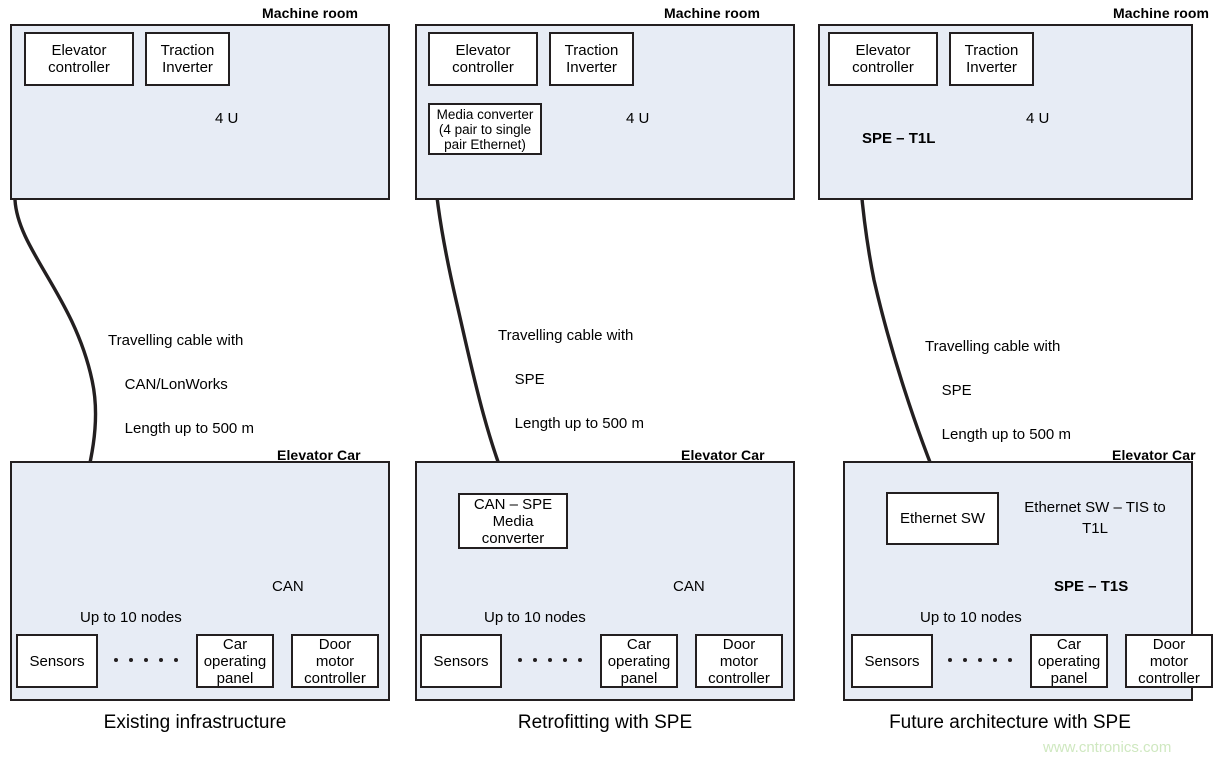  What do you see at coordinates (195, 722) in the screenshot?
I see `panel-caption: Existing infrastructure` at bounding box center [195, 722].